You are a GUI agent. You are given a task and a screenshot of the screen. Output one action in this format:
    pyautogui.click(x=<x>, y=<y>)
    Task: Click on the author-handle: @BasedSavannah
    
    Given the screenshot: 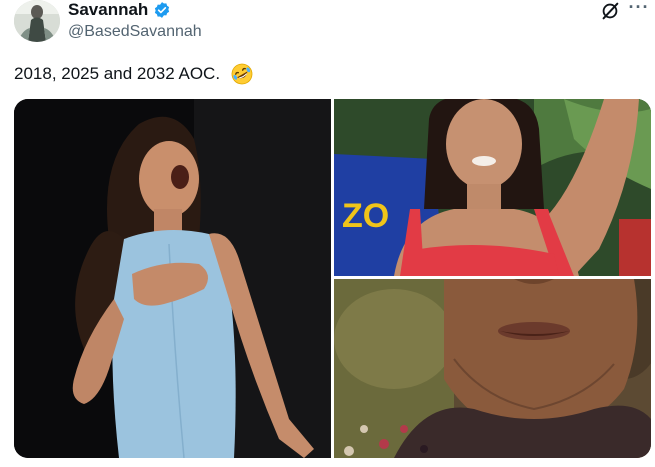 What is the action you would take?
    pyautogui.click(x=135, y=32)
    